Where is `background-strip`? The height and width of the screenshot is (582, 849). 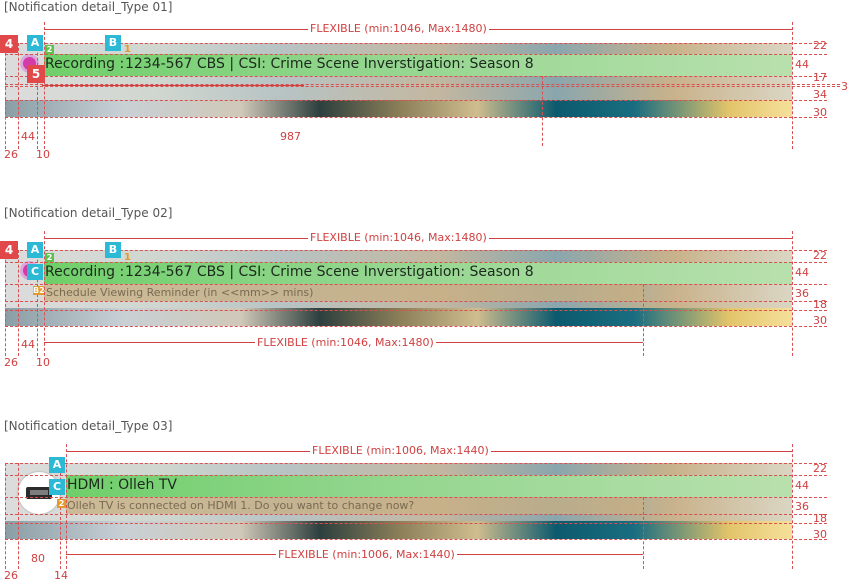
background-strip is located at coordinates (398, 108).